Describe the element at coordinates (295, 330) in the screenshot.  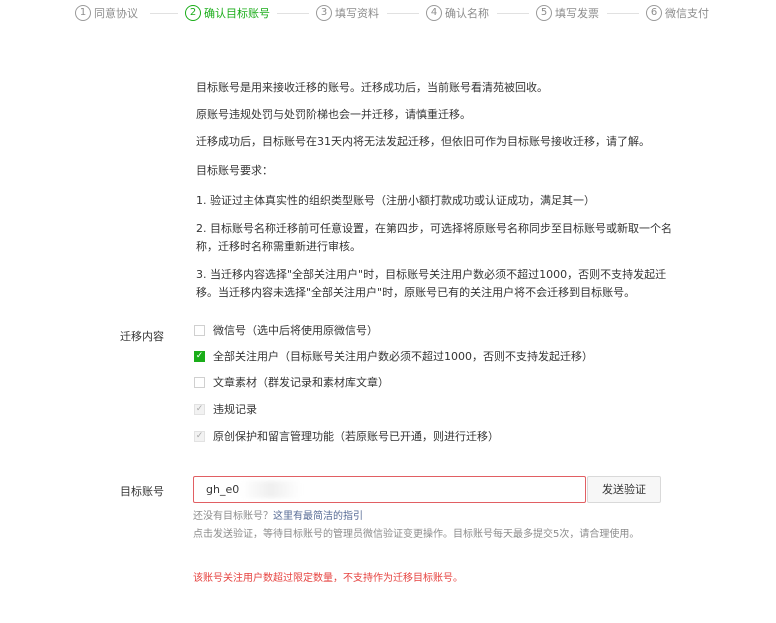
I see `option-label: 微信号（选中后将使用原微信号）` at that location.